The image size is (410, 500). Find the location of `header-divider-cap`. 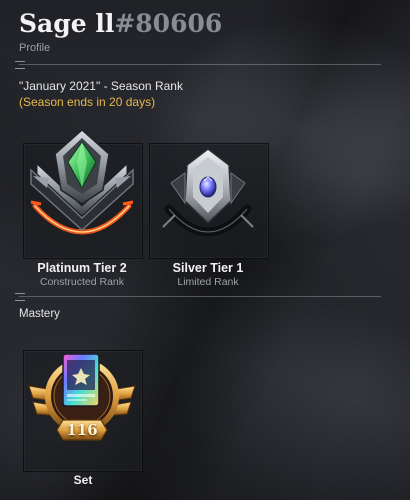

header-divider-cap is located at coordinates (20, 65).